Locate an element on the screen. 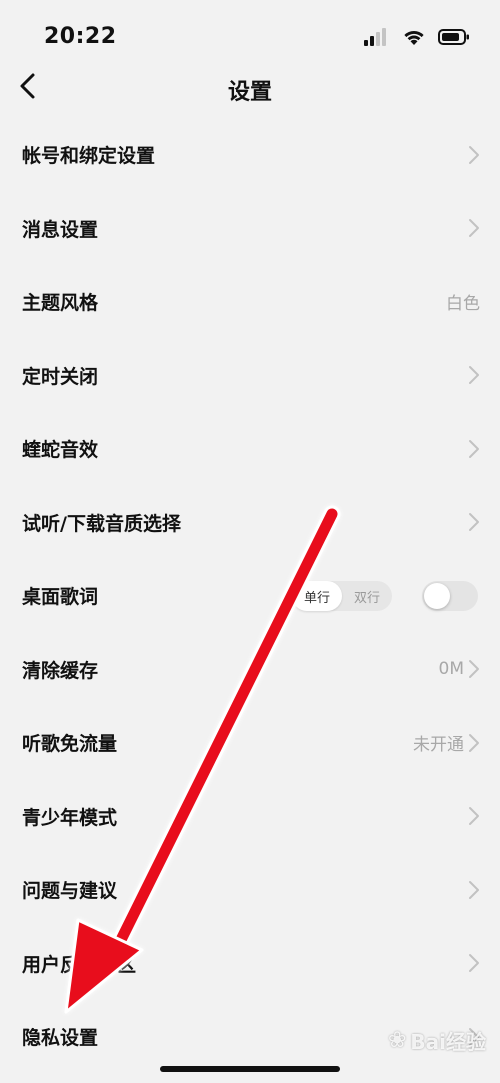 Image resolution: width=500 pixels, height=1083 pixels. settings-item-label: 试听/下载音质选择 is located at coordinates (101, 523).